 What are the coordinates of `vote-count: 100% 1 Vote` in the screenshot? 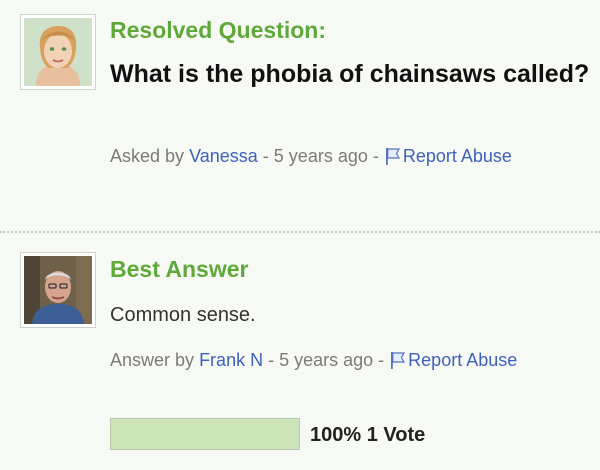 It's located at (368, 435).